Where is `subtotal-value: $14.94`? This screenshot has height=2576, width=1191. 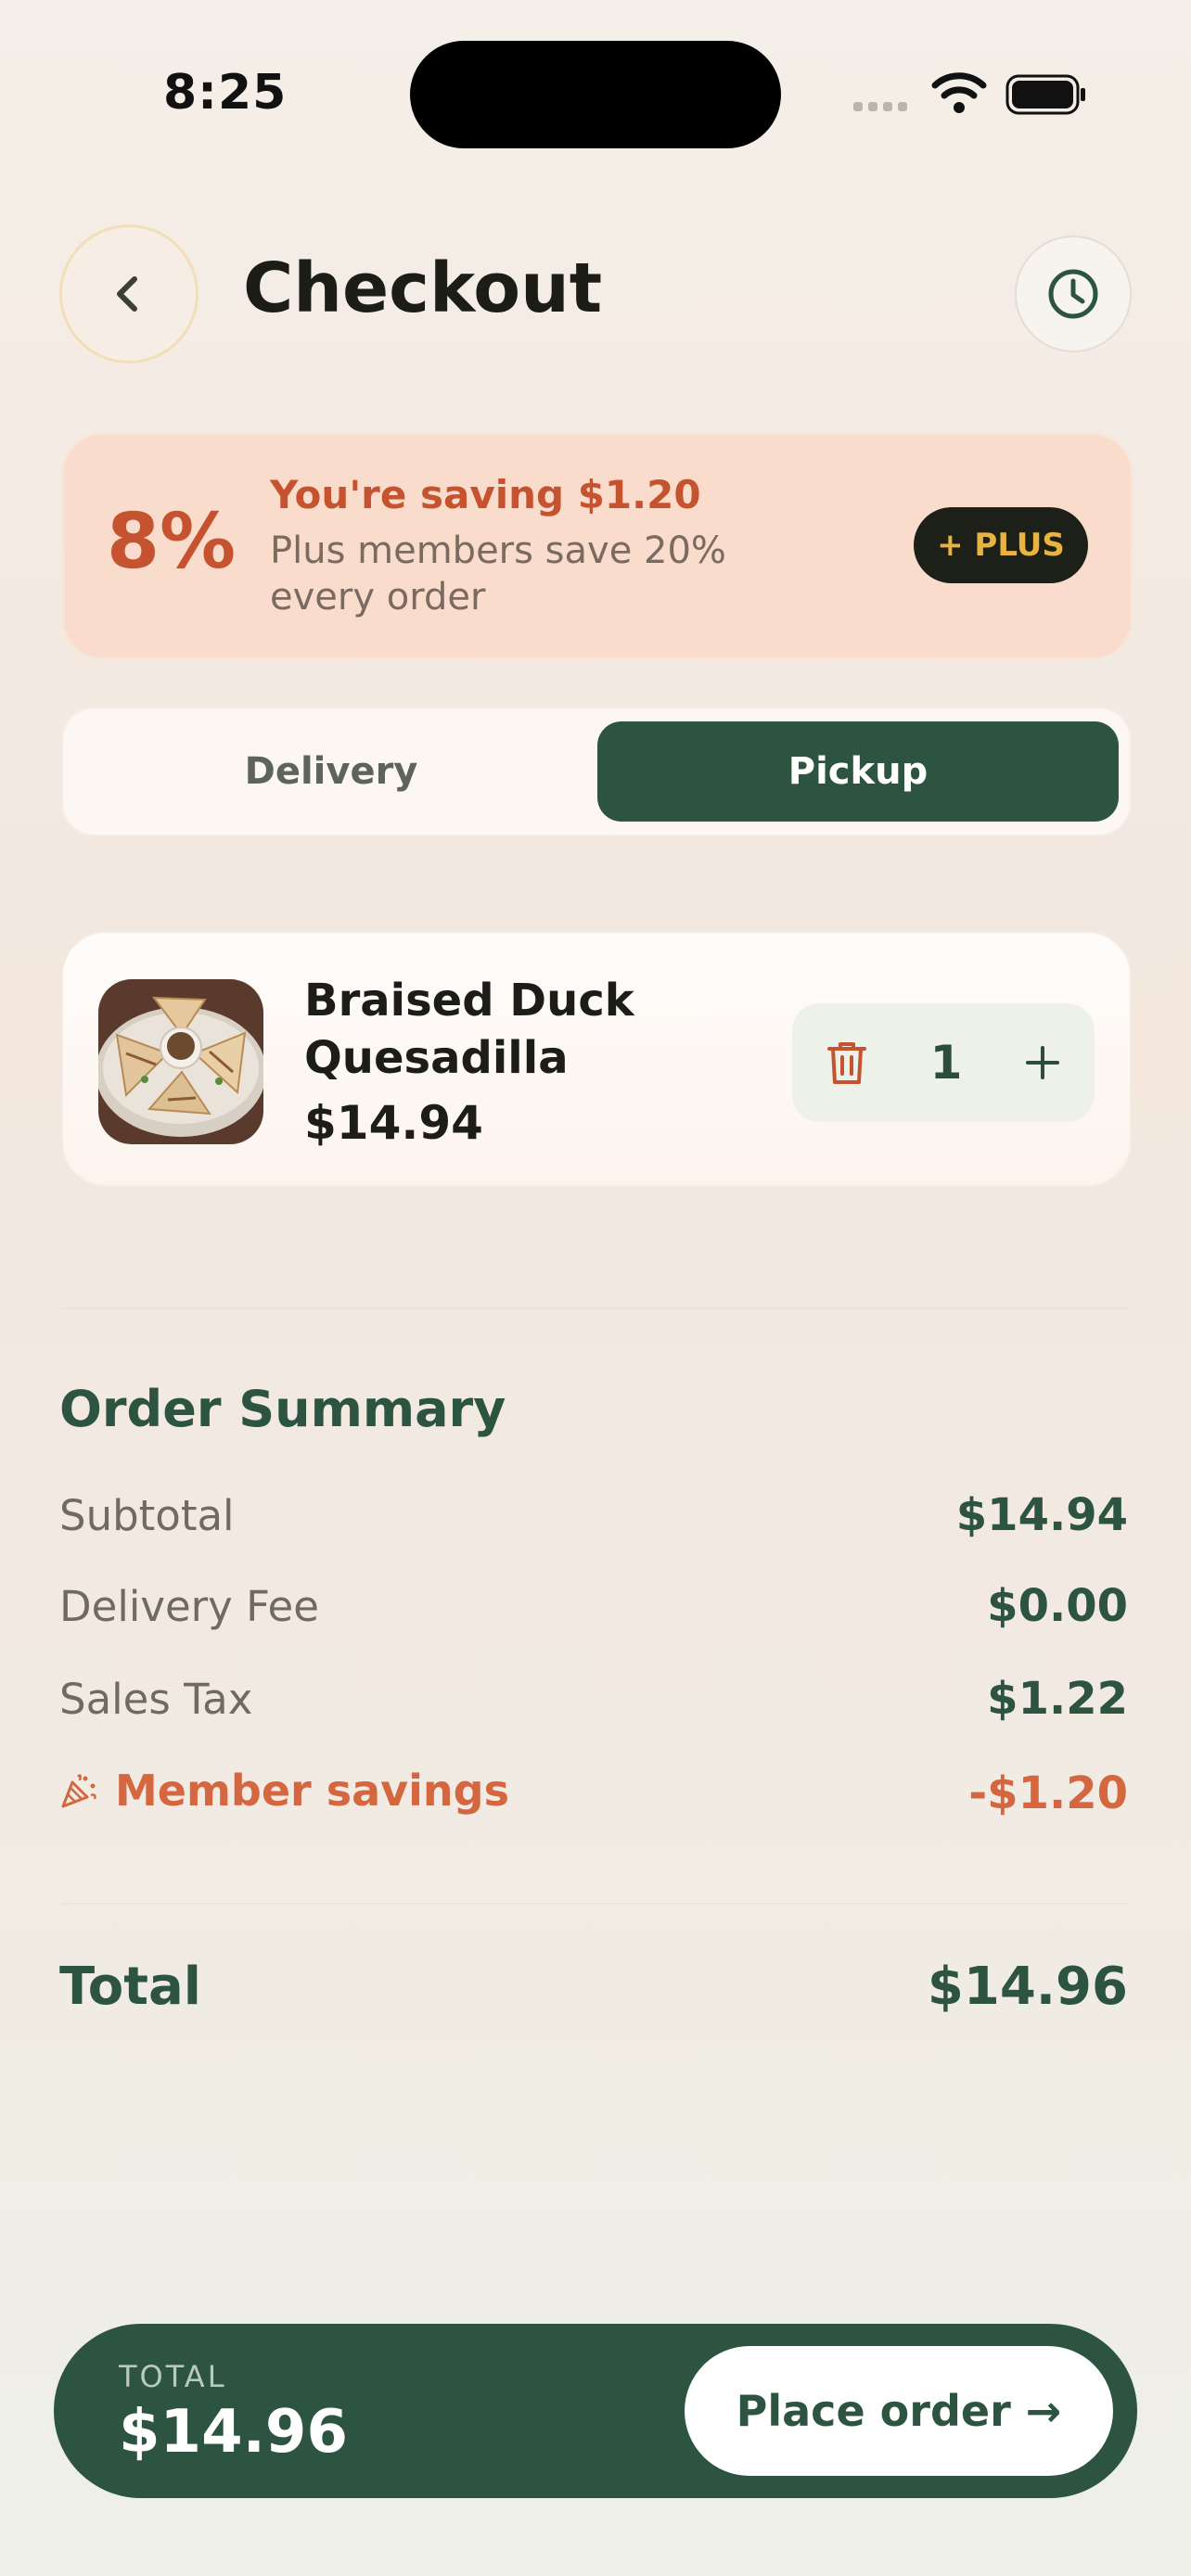
subtotal-value: $14.94 is located at coordinates (1041, 1515).